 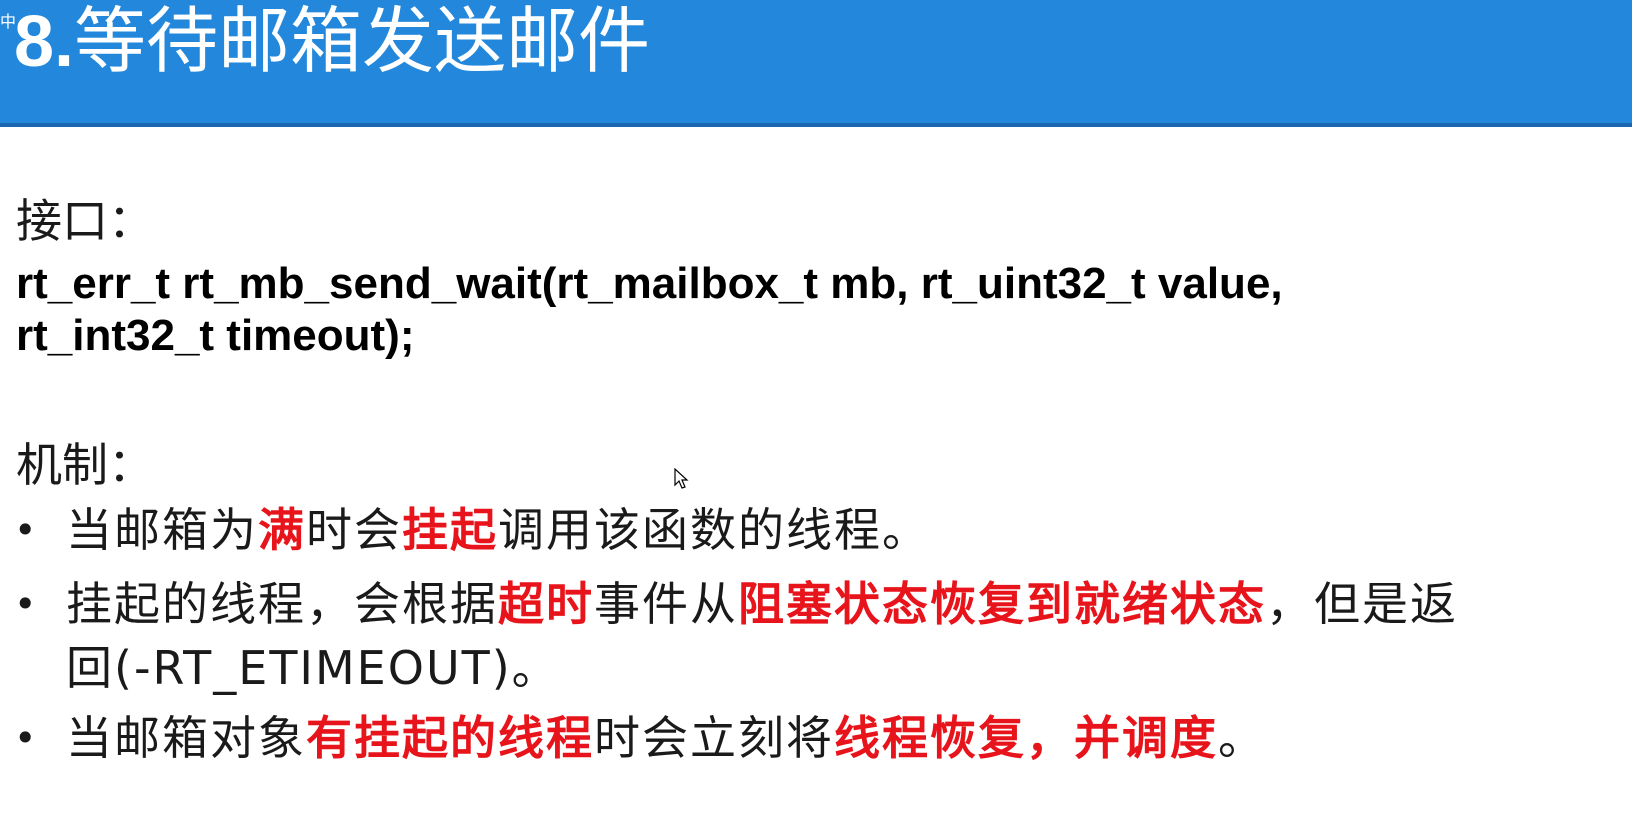 What do you see at coordinates (546, 604) in the screenshot?
I see `highlight-segment: 超时` at bounding box center [546, 604].